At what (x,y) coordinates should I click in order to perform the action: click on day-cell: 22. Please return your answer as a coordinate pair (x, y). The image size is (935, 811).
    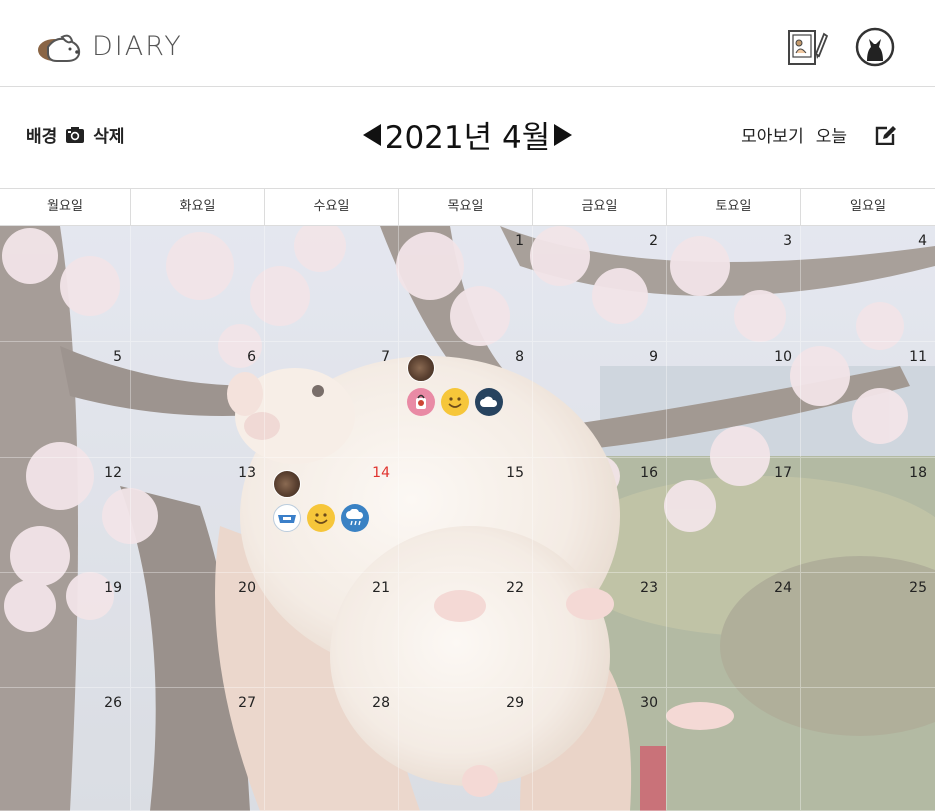
    Looking at the image, I should click on (466, 630).